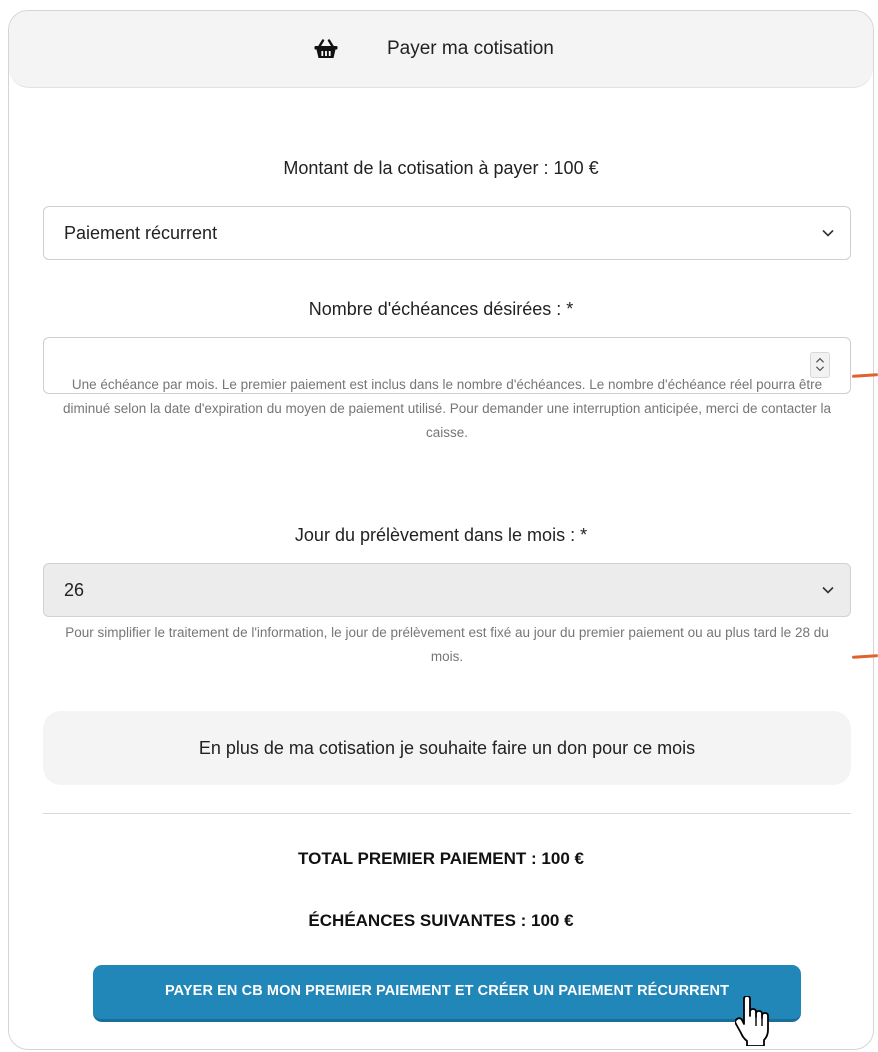 The height and width of the screenshot is (1052, 878). What do you see at coordinates (441, 858) in the screenshot?
I see `total-first-payment: TOTAL PREMIER PAIEMENT : 100 €` at bounding box center [441, 858].